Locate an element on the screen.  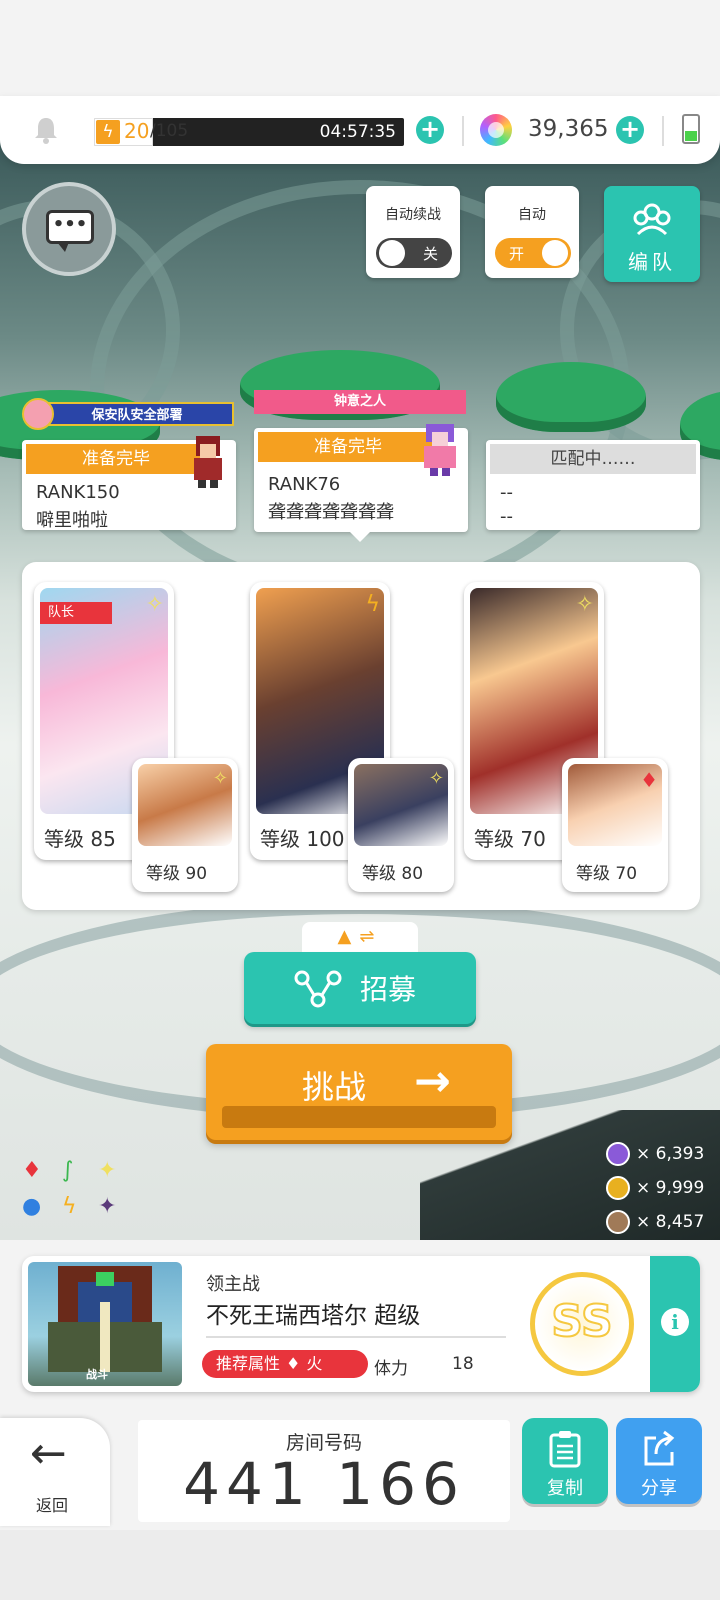
player-2-sprite is located at coordinates (440, 450).